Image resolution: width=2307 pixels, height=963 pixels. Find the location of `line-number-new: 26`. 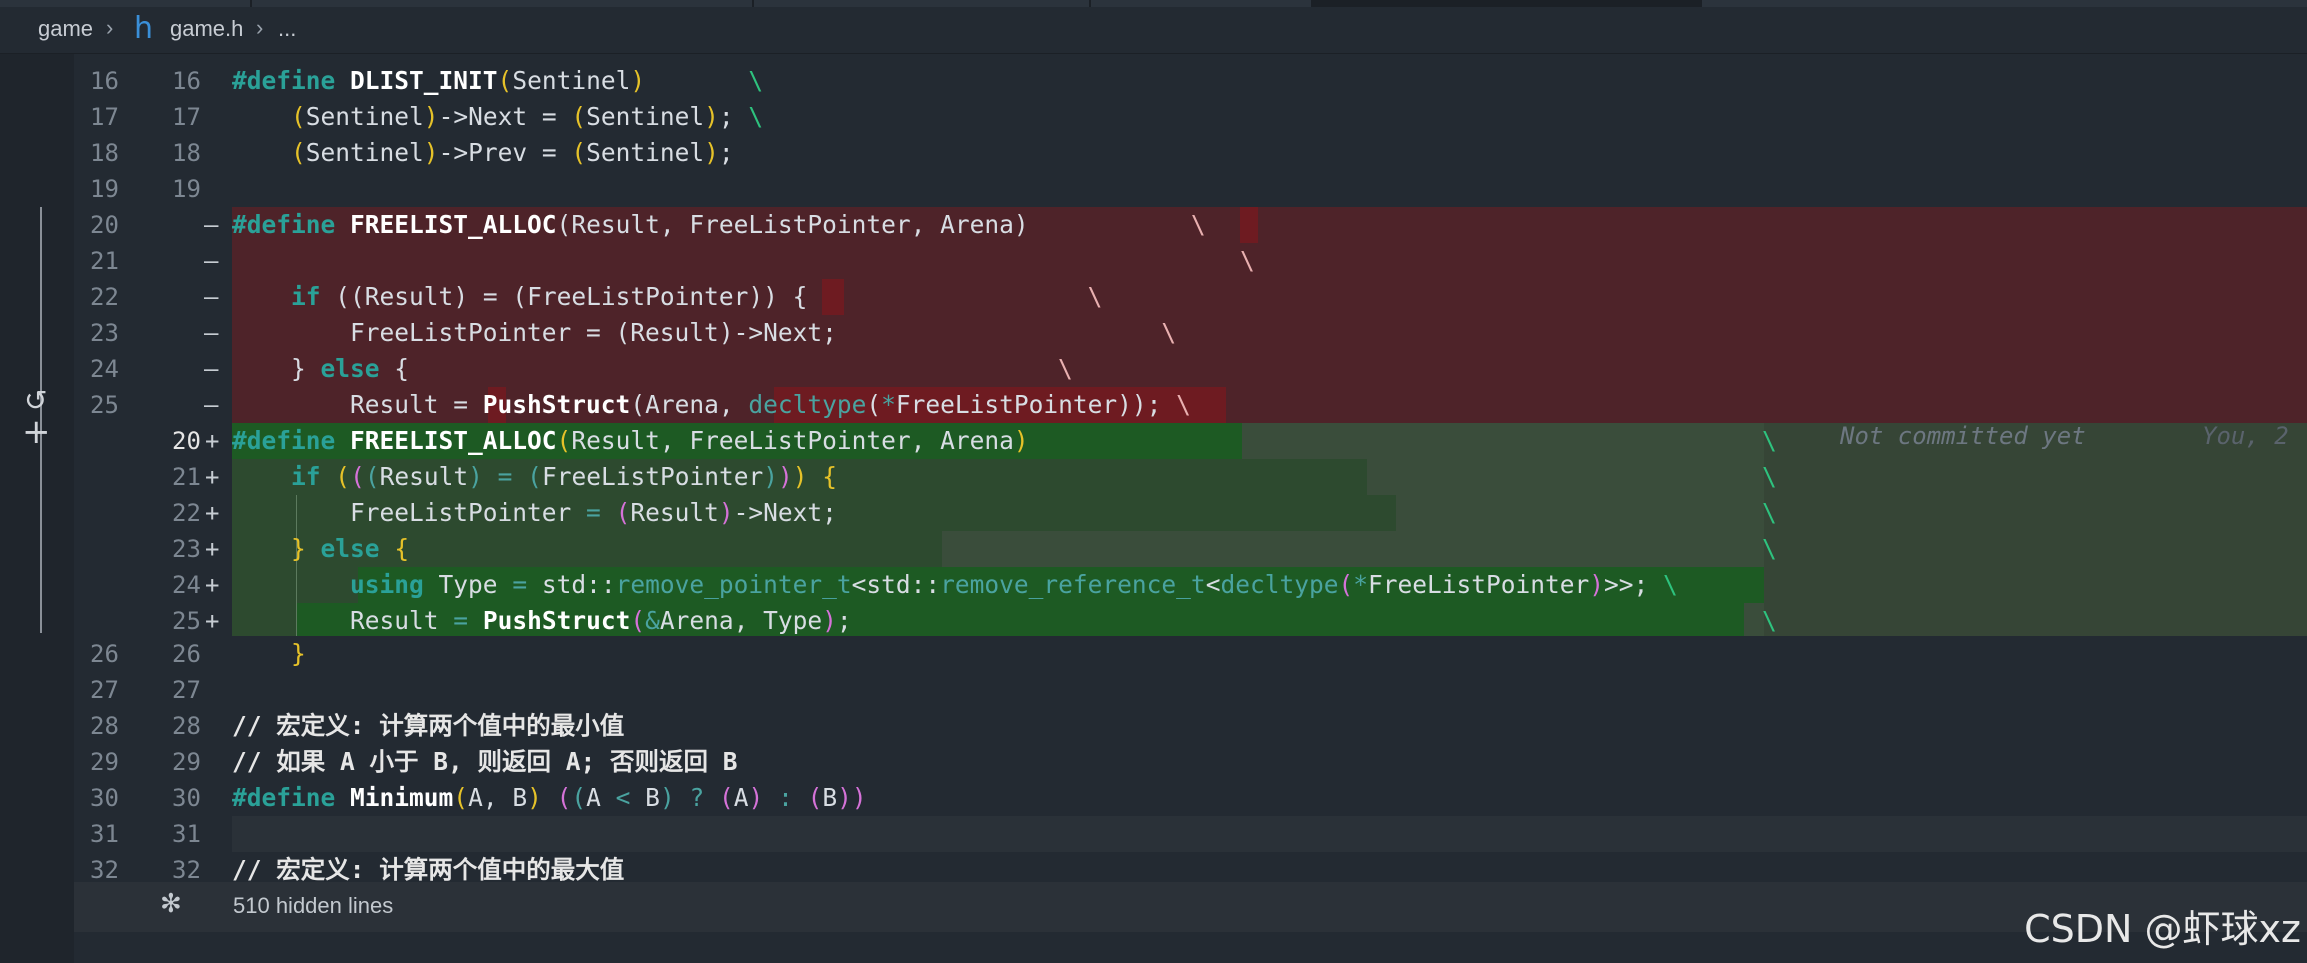

line-number-new: 26 is located at coordinates (186, 654).